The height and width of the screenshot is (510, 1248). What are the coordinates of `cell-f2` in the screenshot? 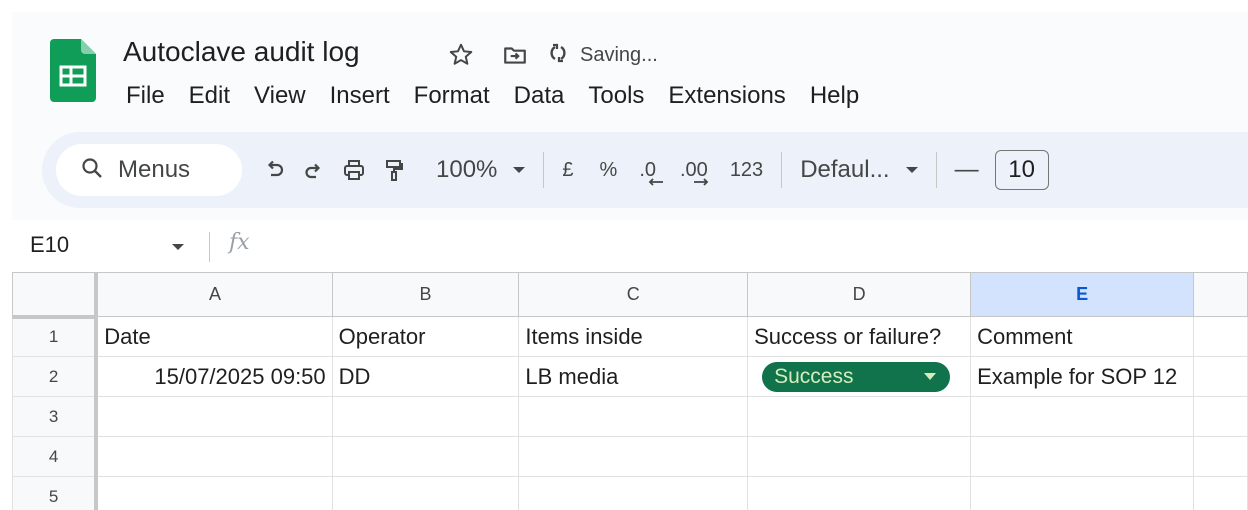 It's located at (1220, 376).